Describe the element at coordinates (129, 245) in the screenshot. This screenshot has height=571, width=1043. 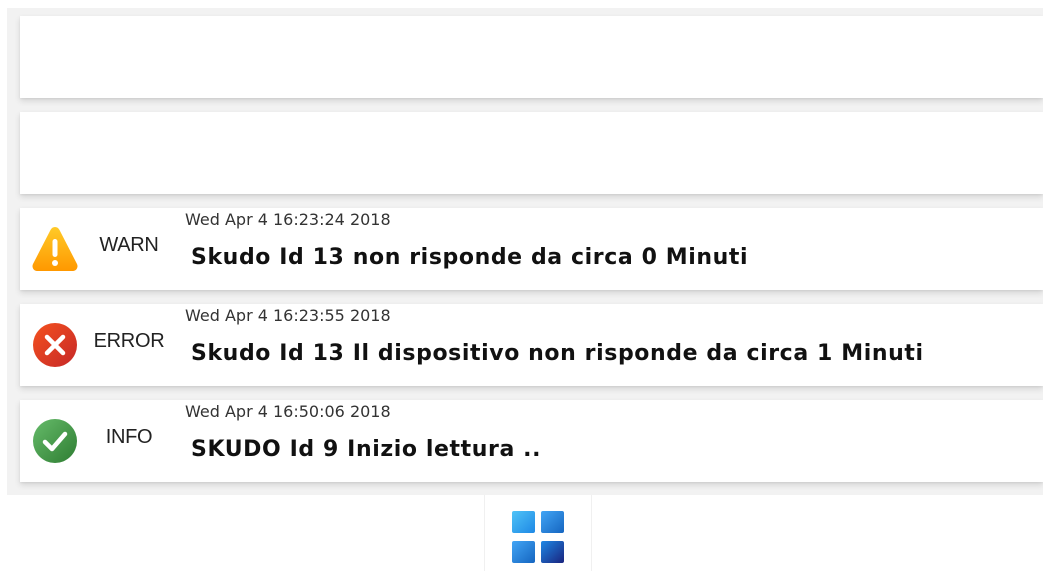
I see `notification-level: WARN` at that location.